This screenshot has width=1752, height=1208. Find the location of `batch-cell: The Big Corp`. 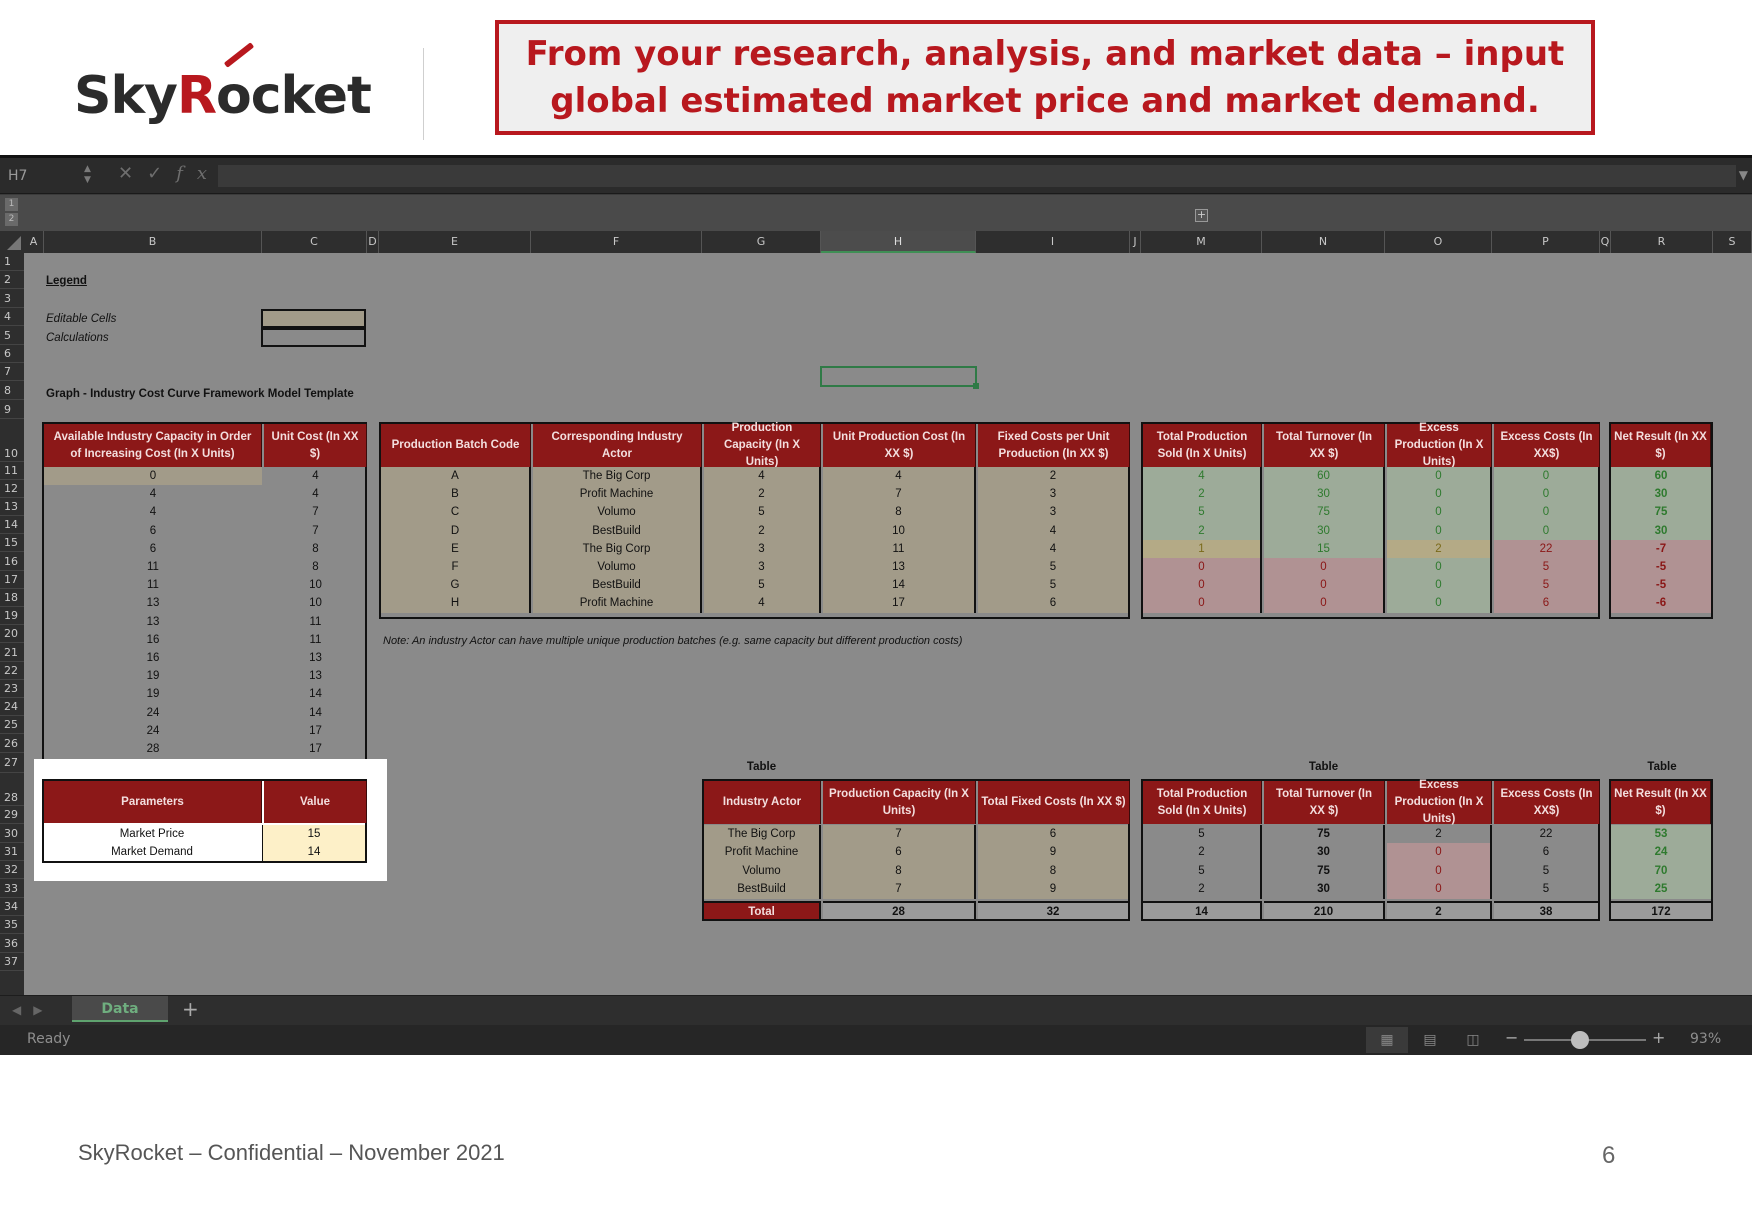

batch-cell: The Big Corp is located at coordinates (617, 476).